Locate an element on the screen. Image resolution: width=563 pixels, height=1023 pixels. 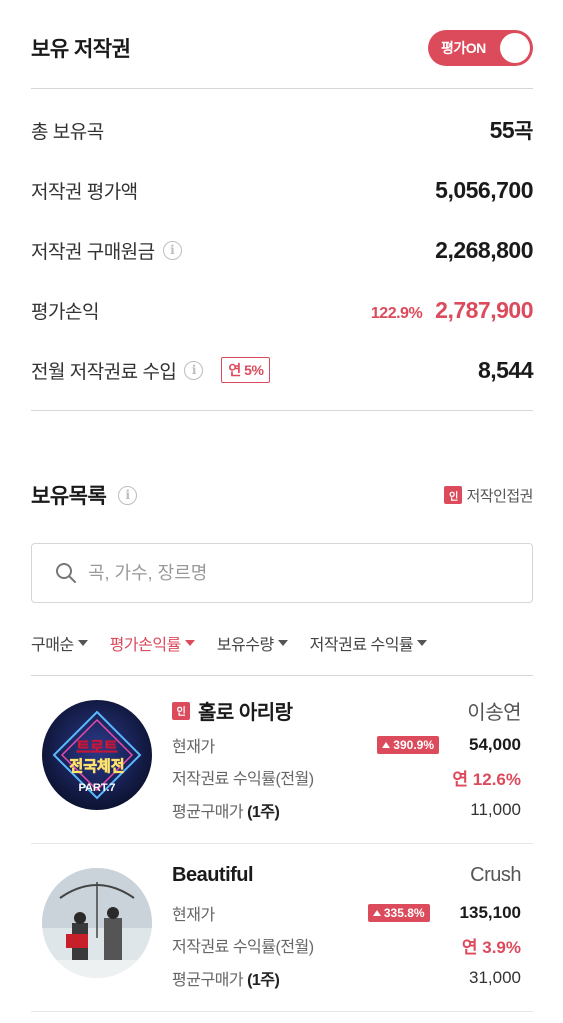
sort-quantity: 보유수량 is located at coordinates (252, 643).